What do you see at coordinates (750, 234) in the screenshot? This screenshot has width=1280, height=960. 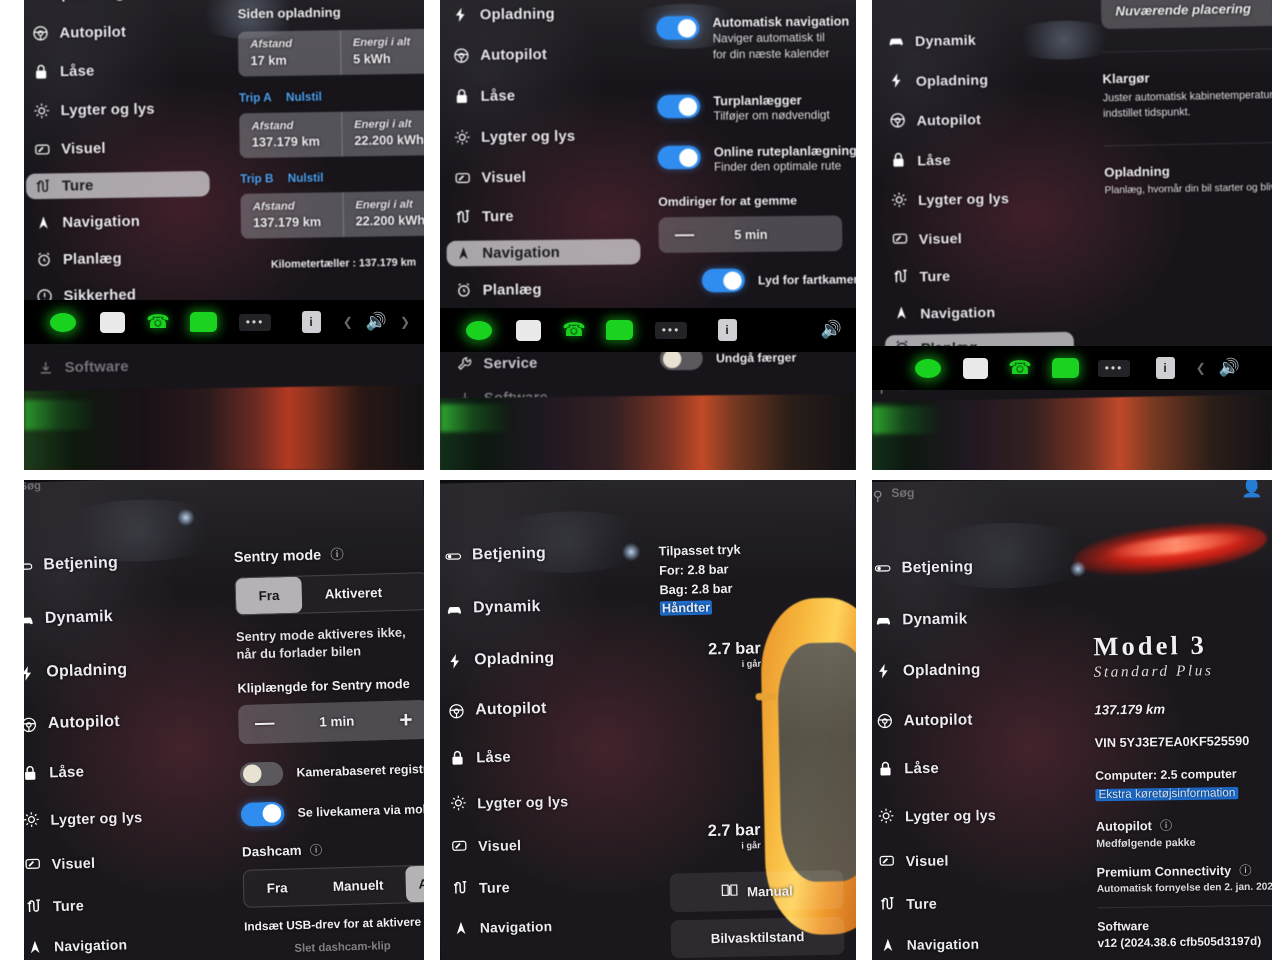 I see `detour-stepper: — 5 min` at bounding box center [750, 234].